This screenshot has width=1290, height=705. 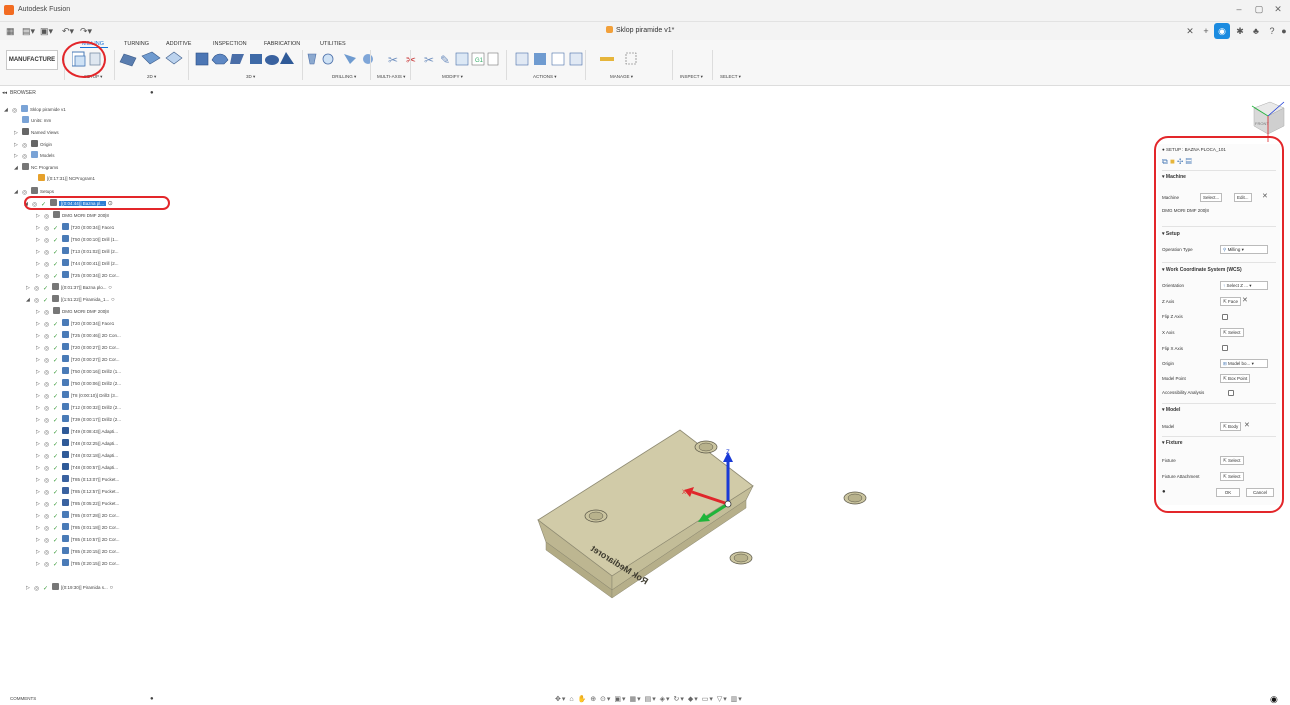 What do you see at coordinates (46, 31) in the screenshot?
I see `save-icon: ▣▾` at bounding box center [46, 31].